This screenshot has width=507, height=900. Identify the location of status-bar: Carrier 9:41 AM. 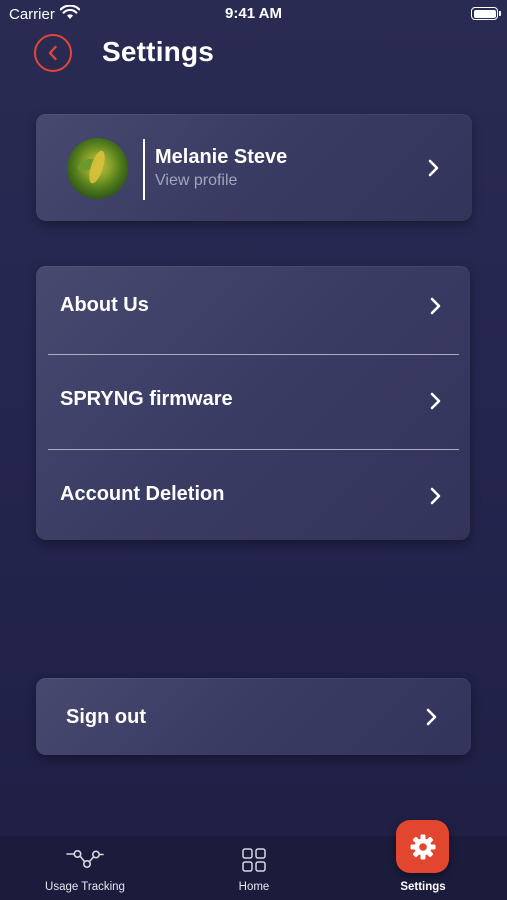
(253, 14).